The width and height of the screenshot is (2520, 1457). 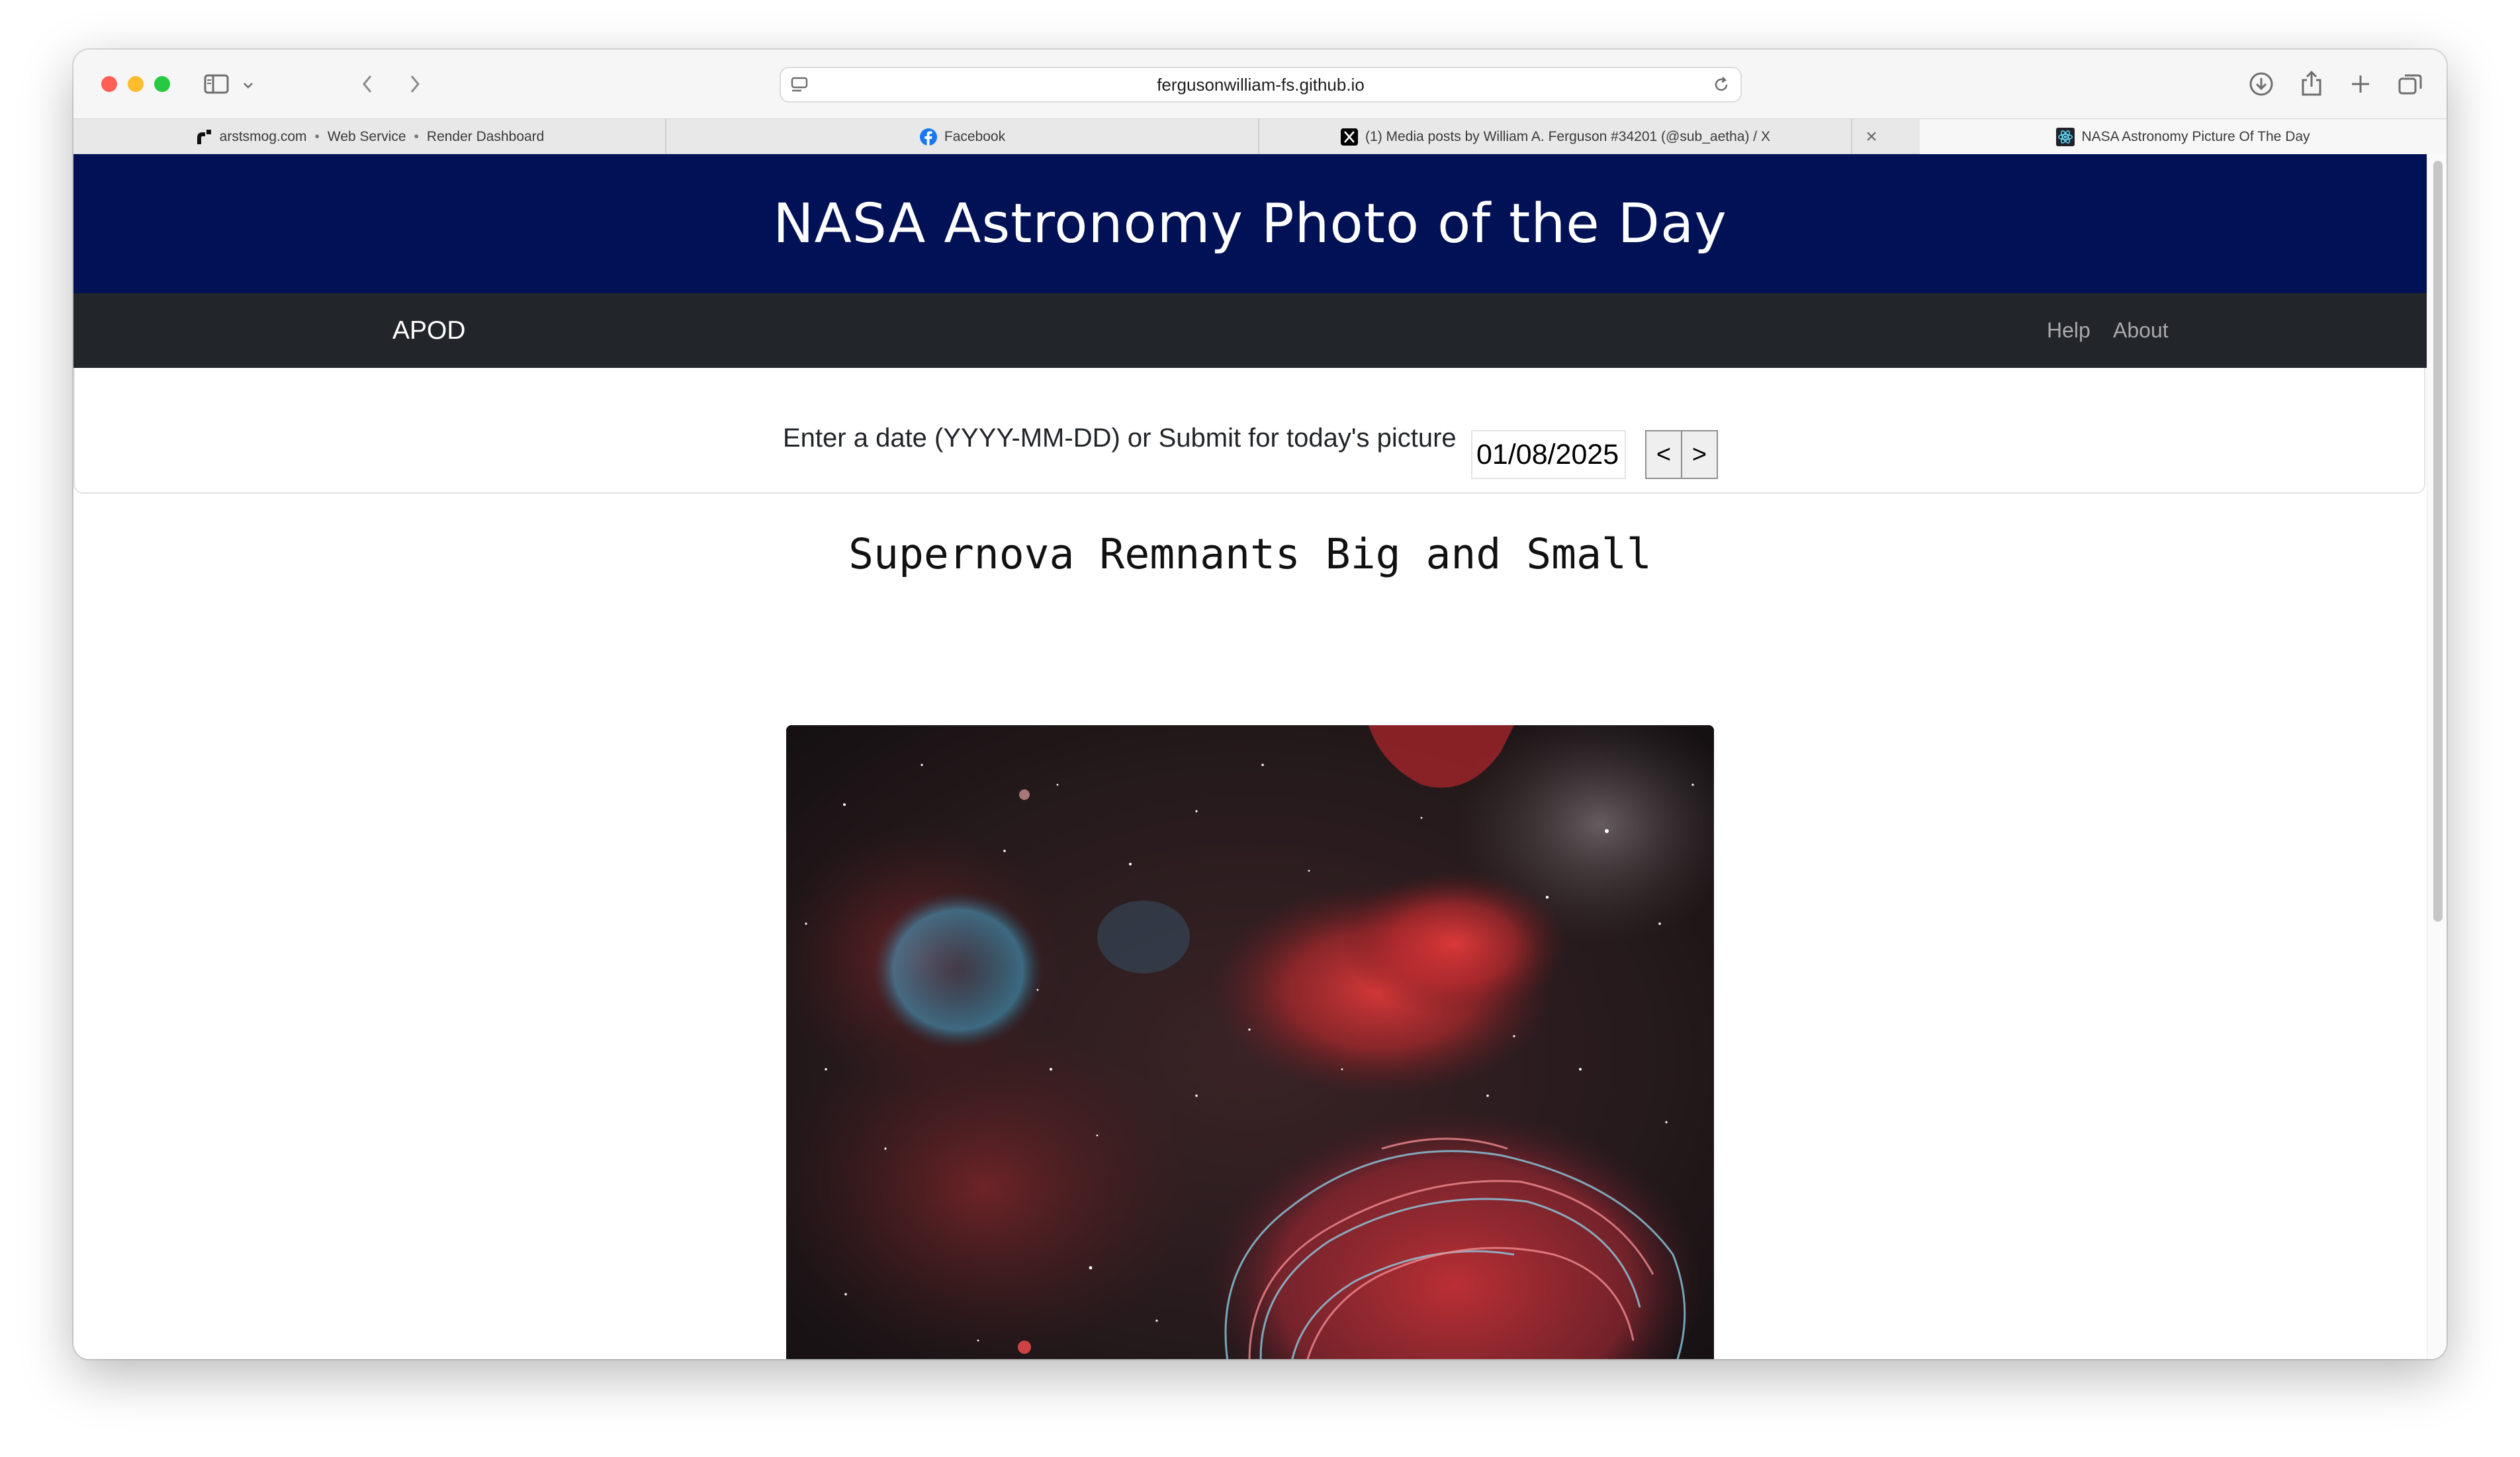 I want to click on react-icon, so click(x=2065, y=137).